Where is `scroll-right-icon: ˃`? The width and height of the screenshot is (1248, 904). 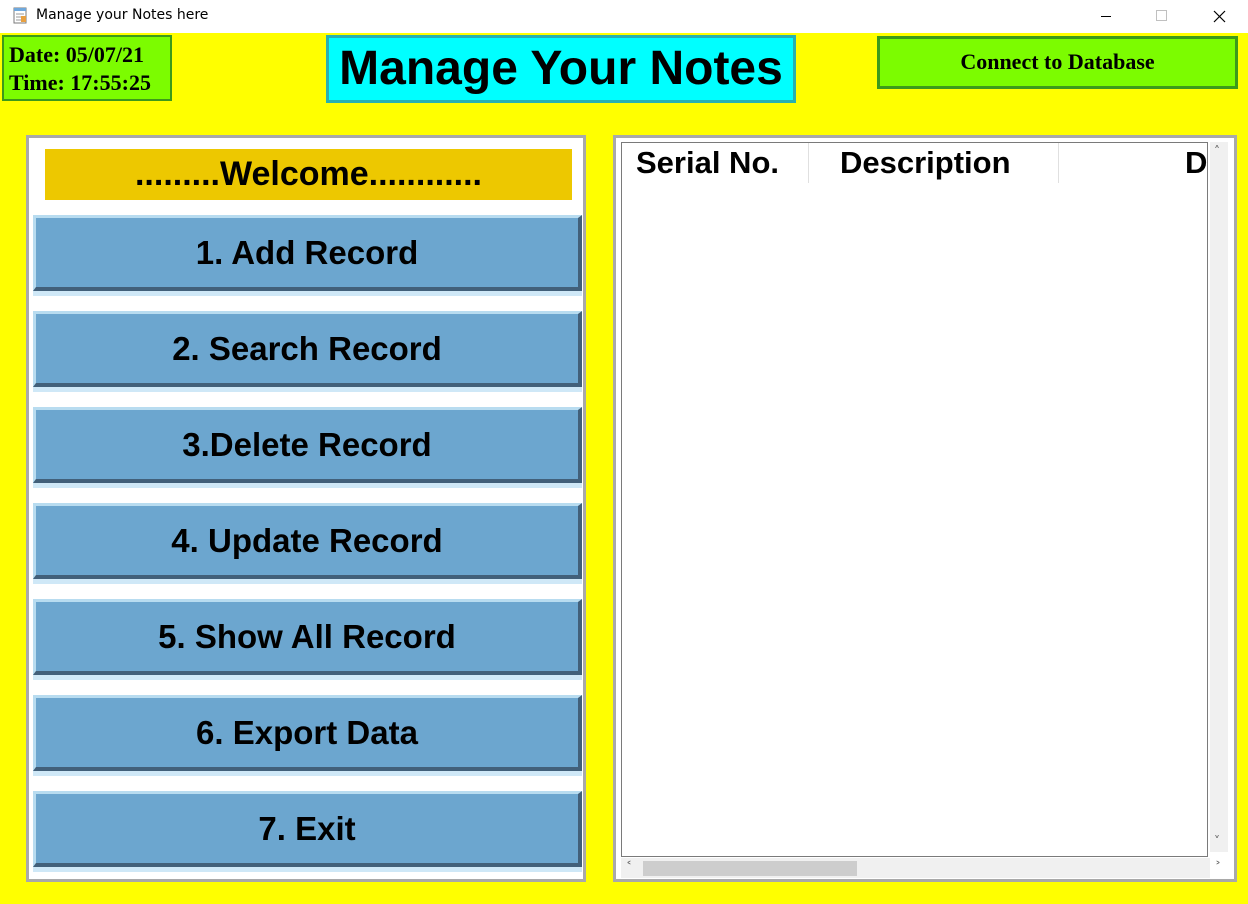
scroll-right-icon: ˃ is located at coordinates (1218, 867).